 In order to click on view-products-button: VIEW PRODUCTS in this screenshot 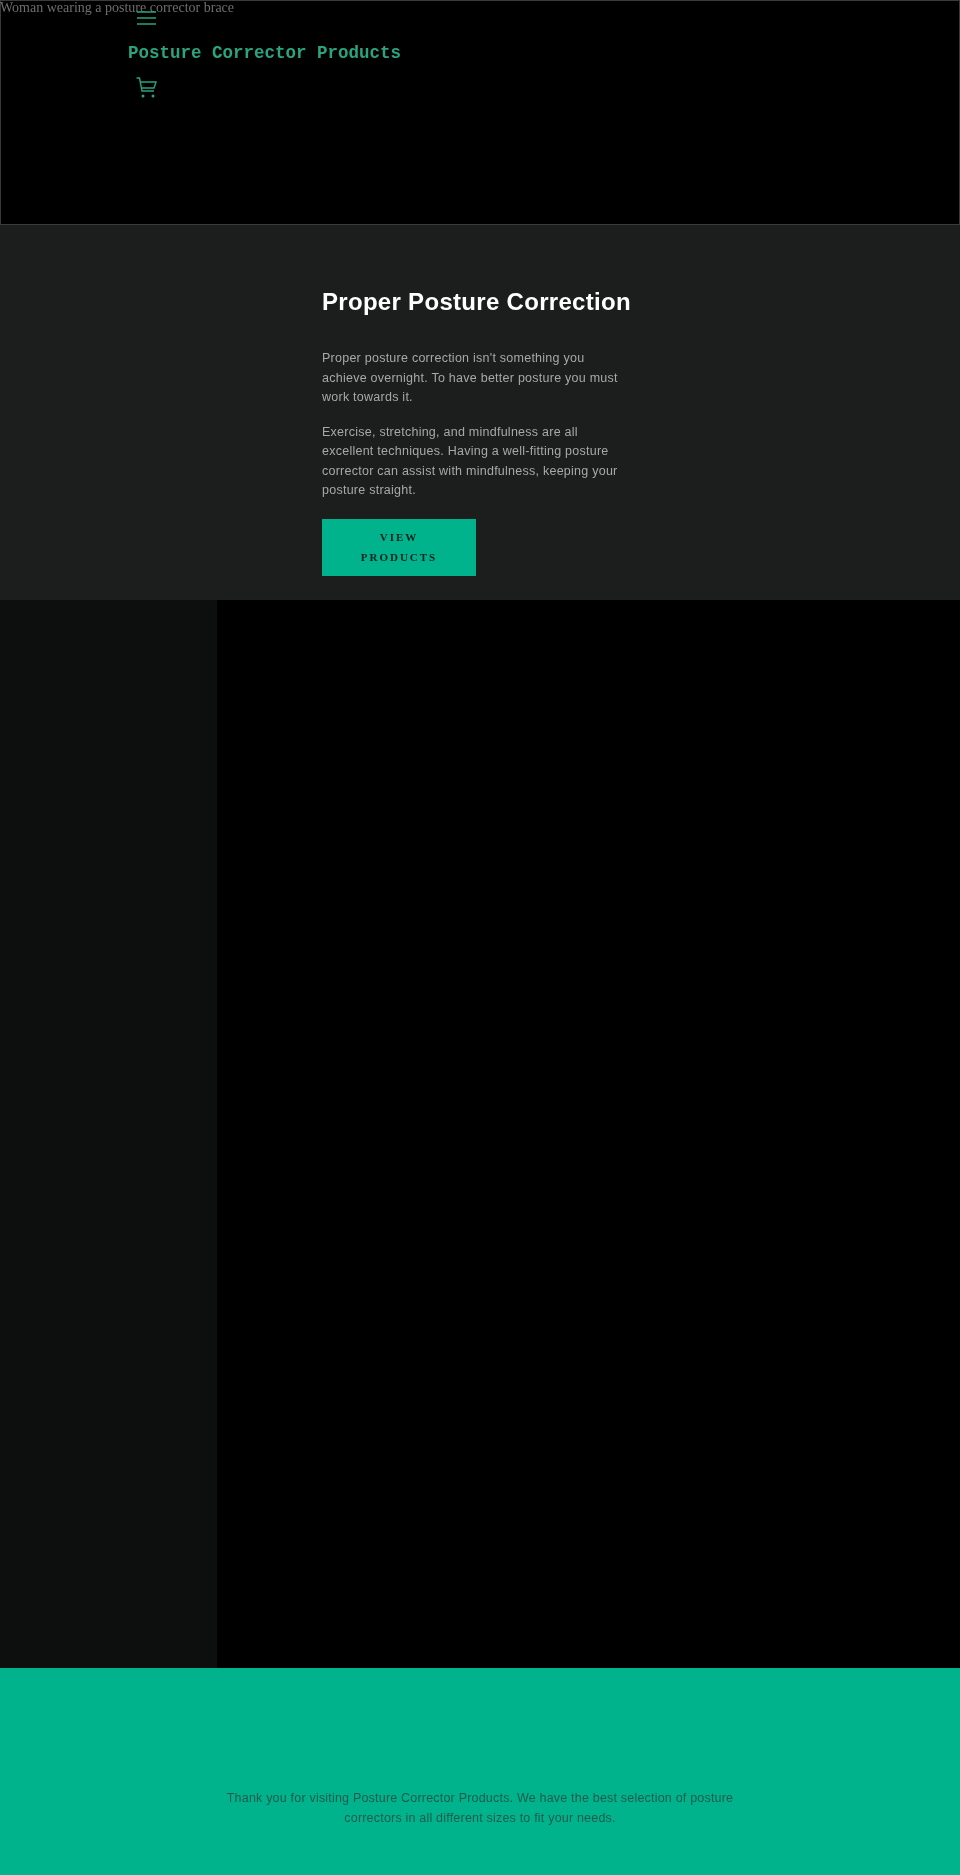, I will do `click(399, 547)`.